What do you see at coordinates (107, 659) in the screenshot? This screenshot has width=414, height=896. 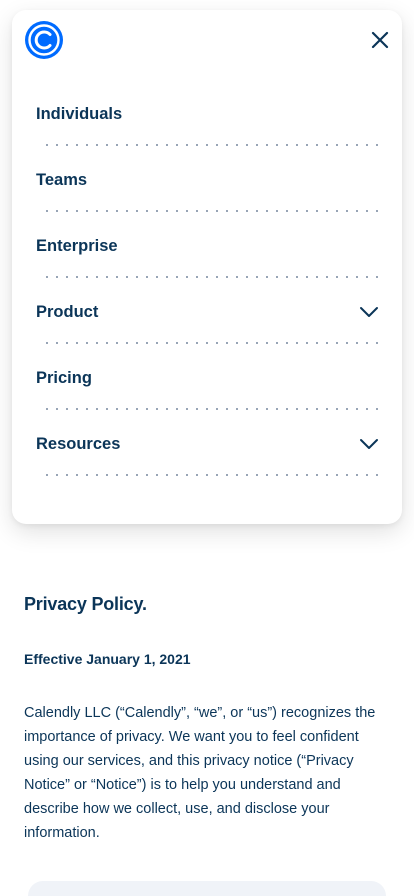 I see `effective-date: Effective January 1, 2021` at bounding box center [107, 659].